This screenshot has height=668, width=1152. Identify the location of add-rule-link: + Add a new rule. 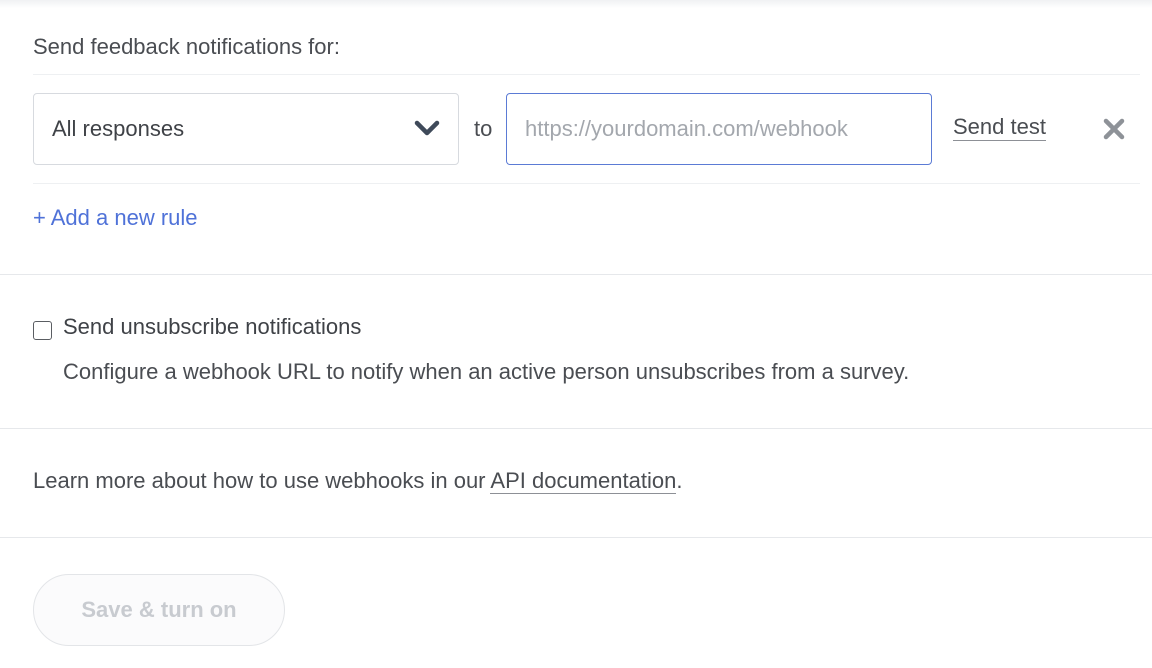
(115, 218).